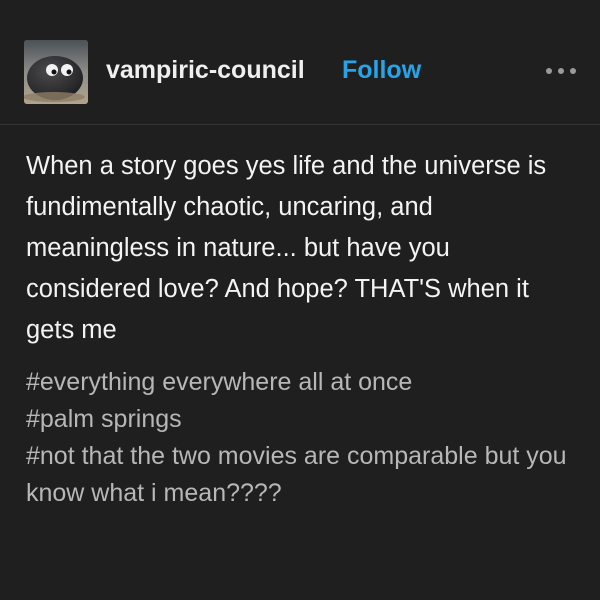 This screenshot has width=600, height=600. What do you see at coordinates (381, 70) in the screenshot?
I see `follow-button: Follow` at bounding box center [381, 70].